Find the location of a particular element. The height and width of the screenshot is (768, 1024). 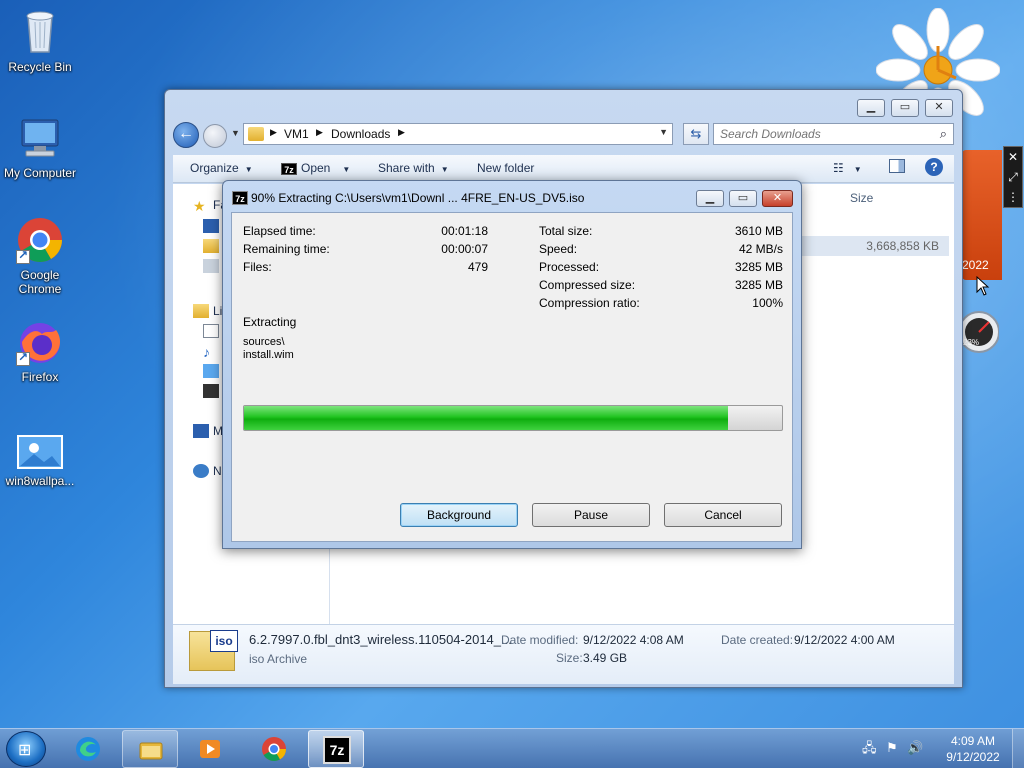

desktop-icon-firefox: Firefox is located at coordinates (40, 351).